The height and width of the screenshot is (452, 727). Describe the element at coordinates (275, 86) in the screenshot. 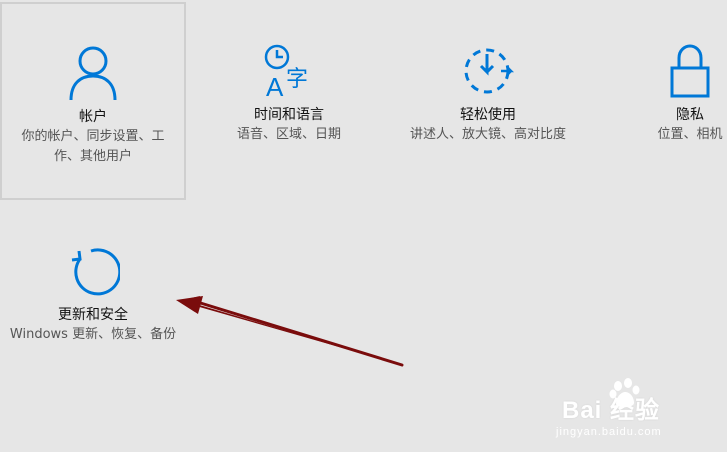

I see `svg-text: A` at that location.